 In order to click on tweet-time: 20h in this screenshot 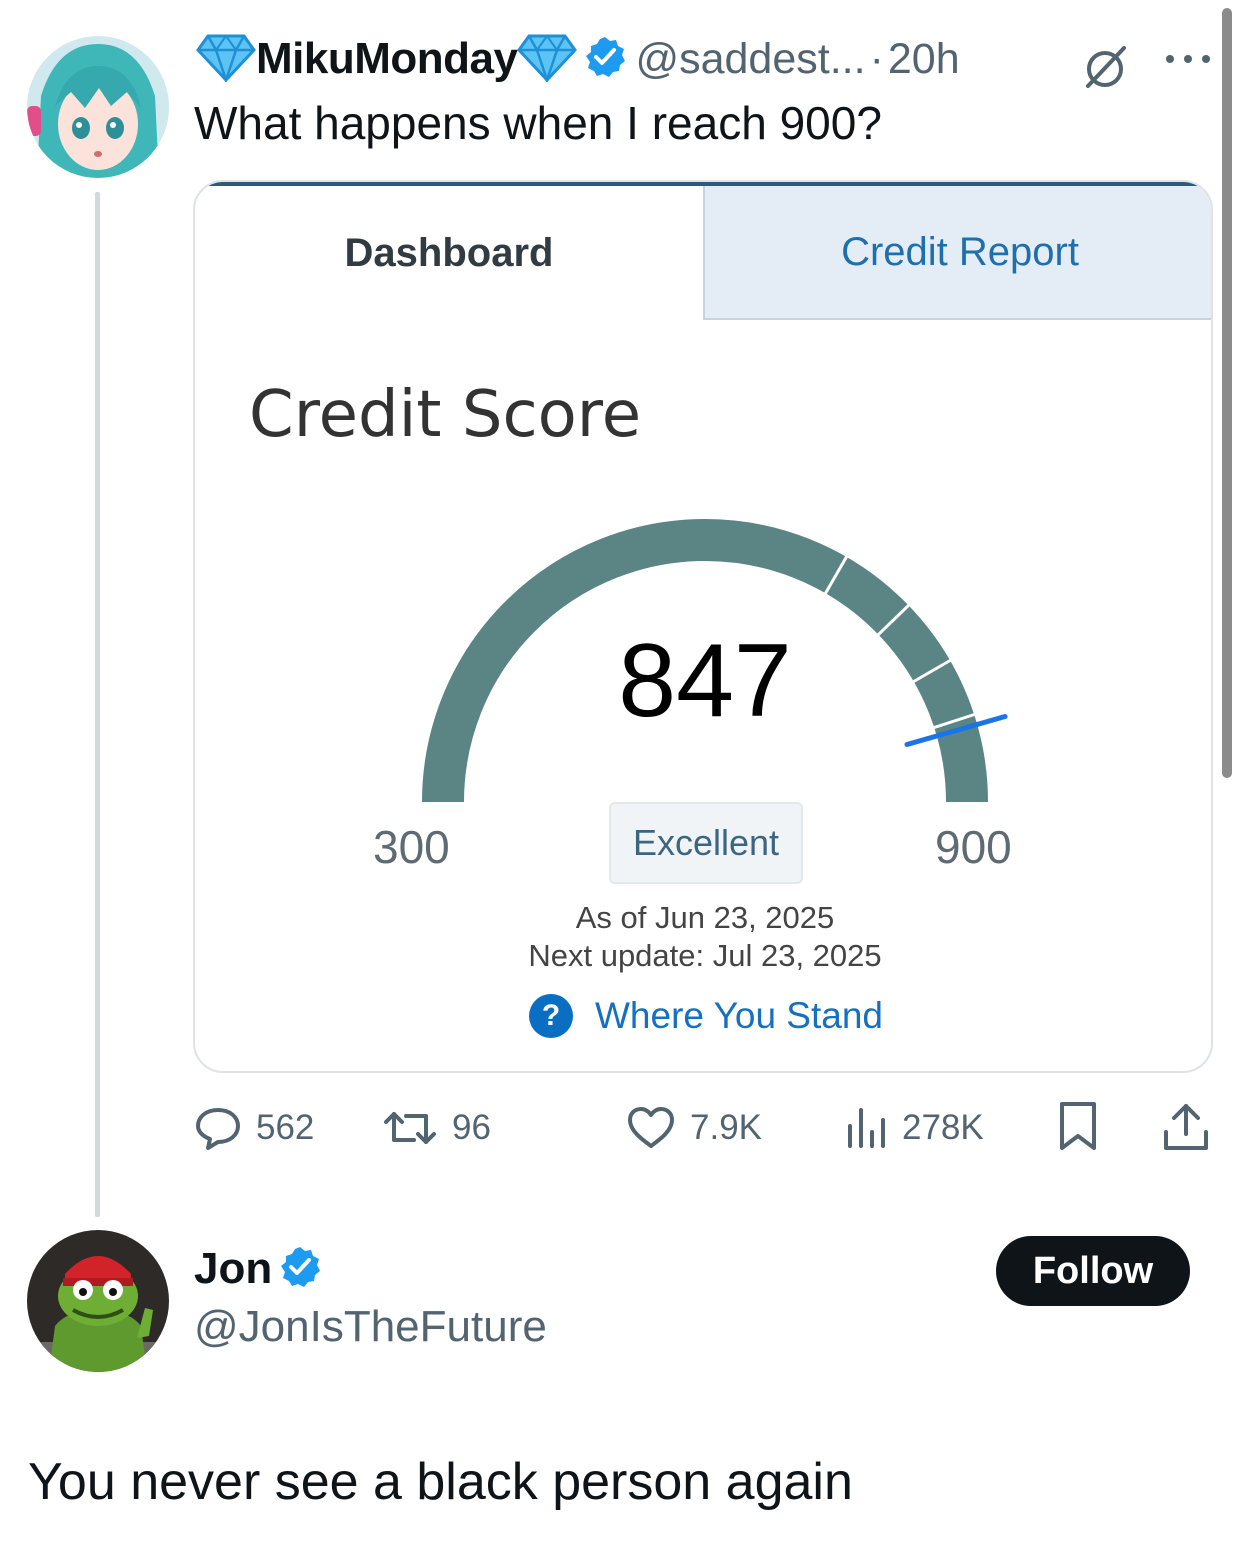, I will do `click(924, 59)`.